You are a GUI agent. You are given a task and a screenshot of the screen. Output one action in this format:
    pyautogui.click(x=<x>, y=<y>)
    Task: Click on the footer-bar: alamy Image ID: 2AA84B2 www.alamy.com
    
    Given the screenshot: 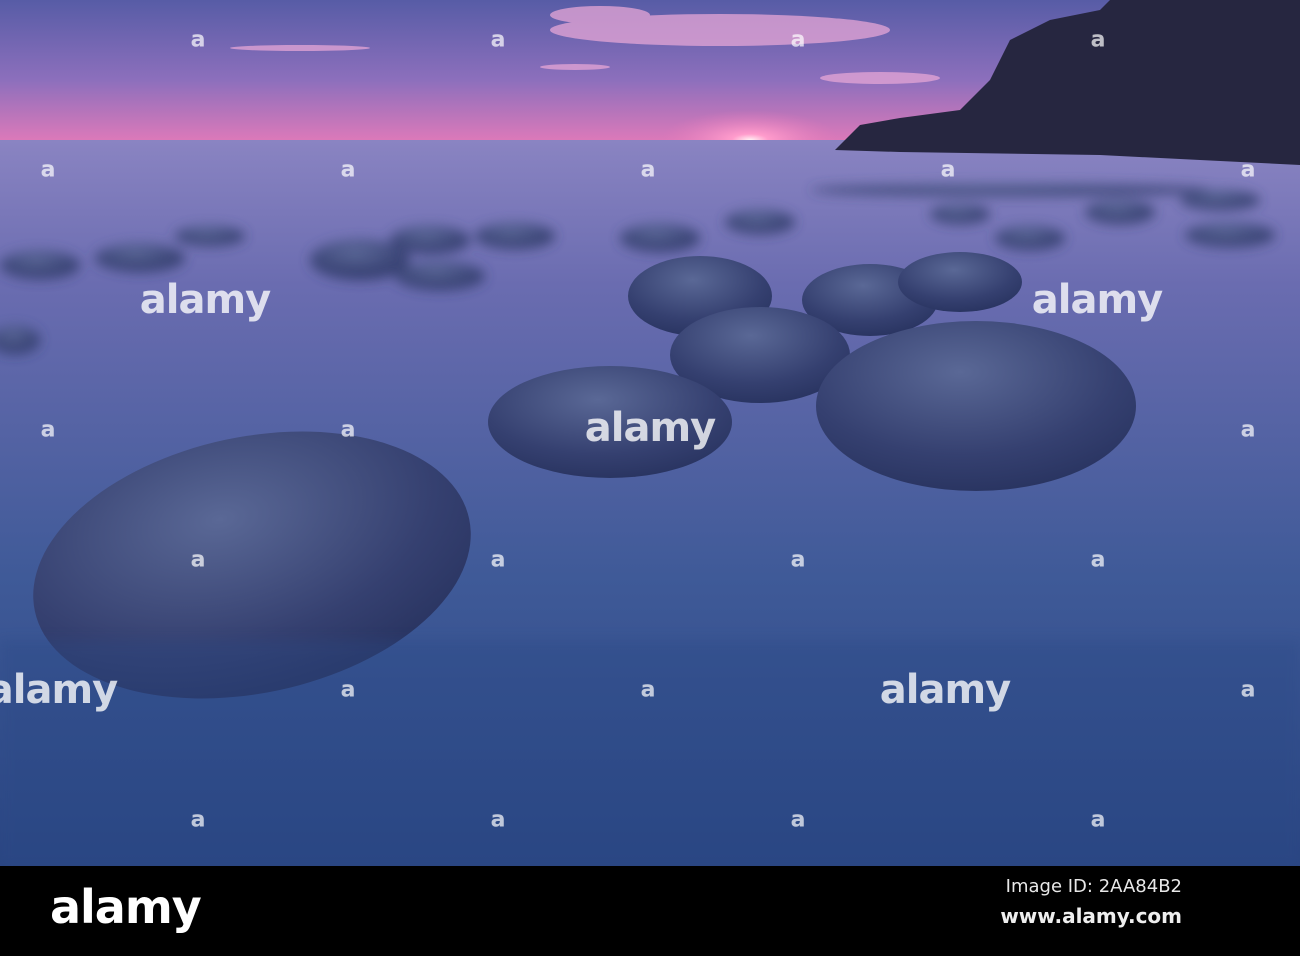 What is the action you would take?
    pyautogui.click(x=650, y=911)
    